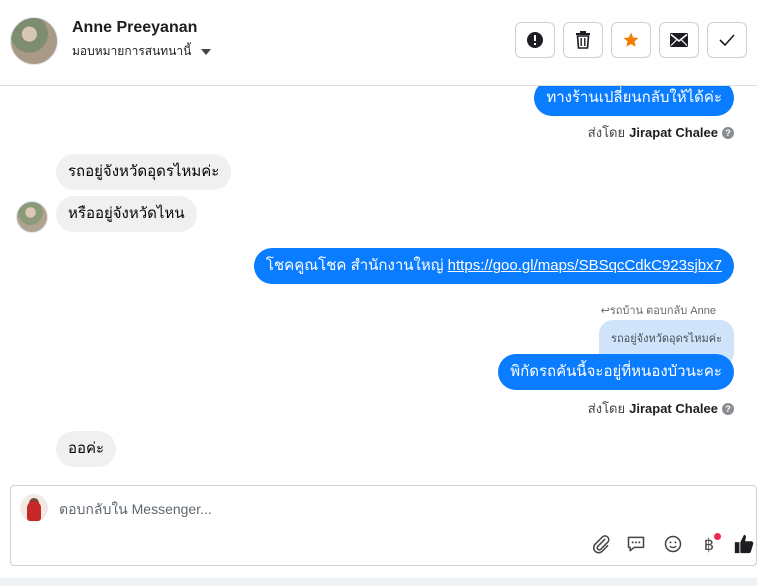  Describe the element at coordinates (717, 536) in the screenshot. I see `notification-dot` at that location.